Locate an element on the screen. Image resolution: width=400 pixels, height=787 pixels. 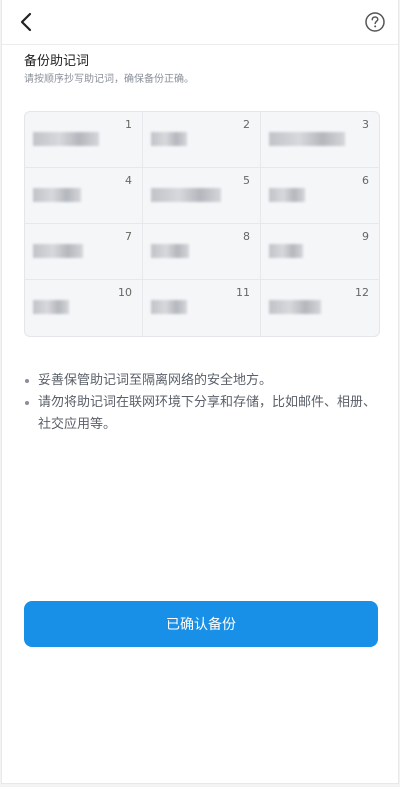
mnemonic-cell: 12 is located at coordinates (320, 308).